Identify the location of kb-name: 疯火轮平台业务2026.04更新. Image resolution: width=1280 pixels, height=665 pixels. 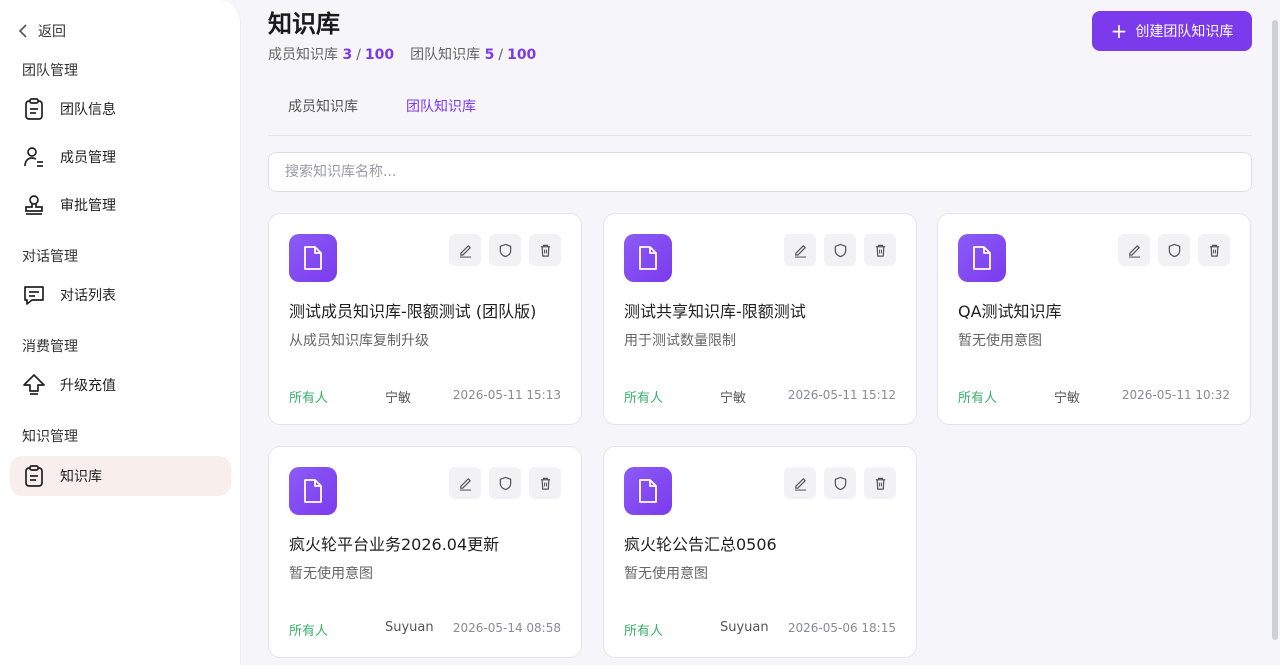
(394, 544).